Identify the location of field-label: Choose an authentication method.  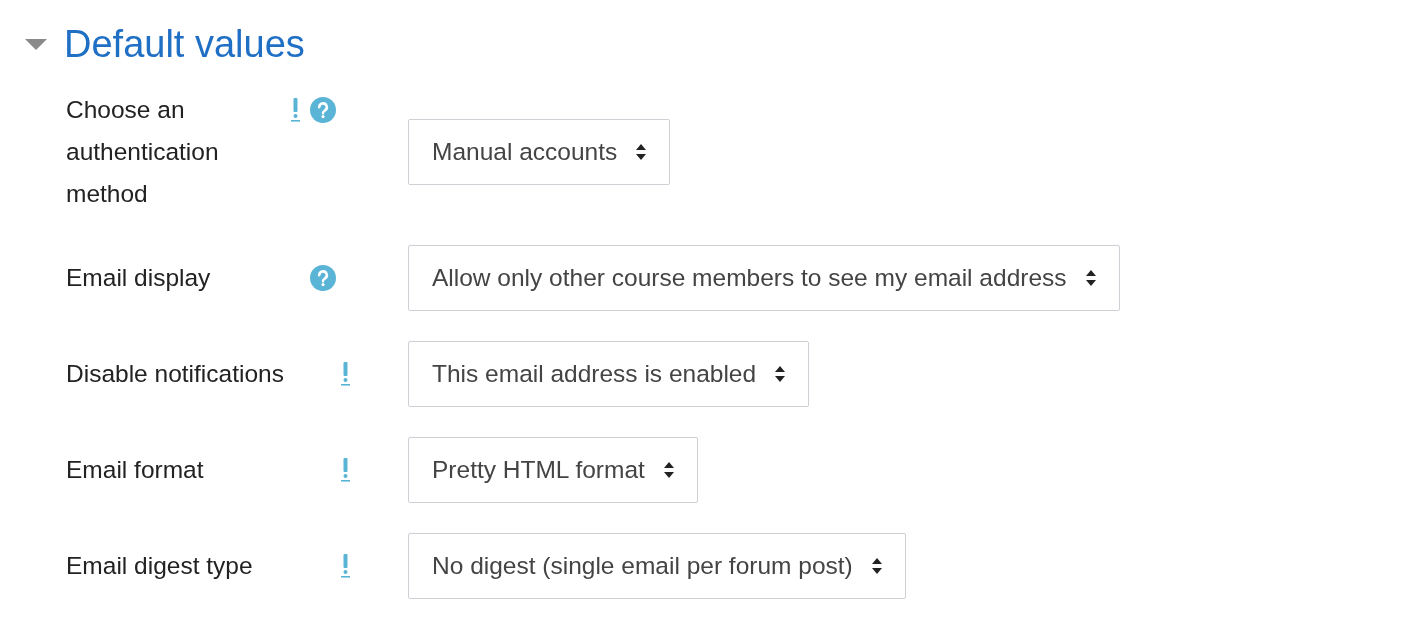
(143, 152).